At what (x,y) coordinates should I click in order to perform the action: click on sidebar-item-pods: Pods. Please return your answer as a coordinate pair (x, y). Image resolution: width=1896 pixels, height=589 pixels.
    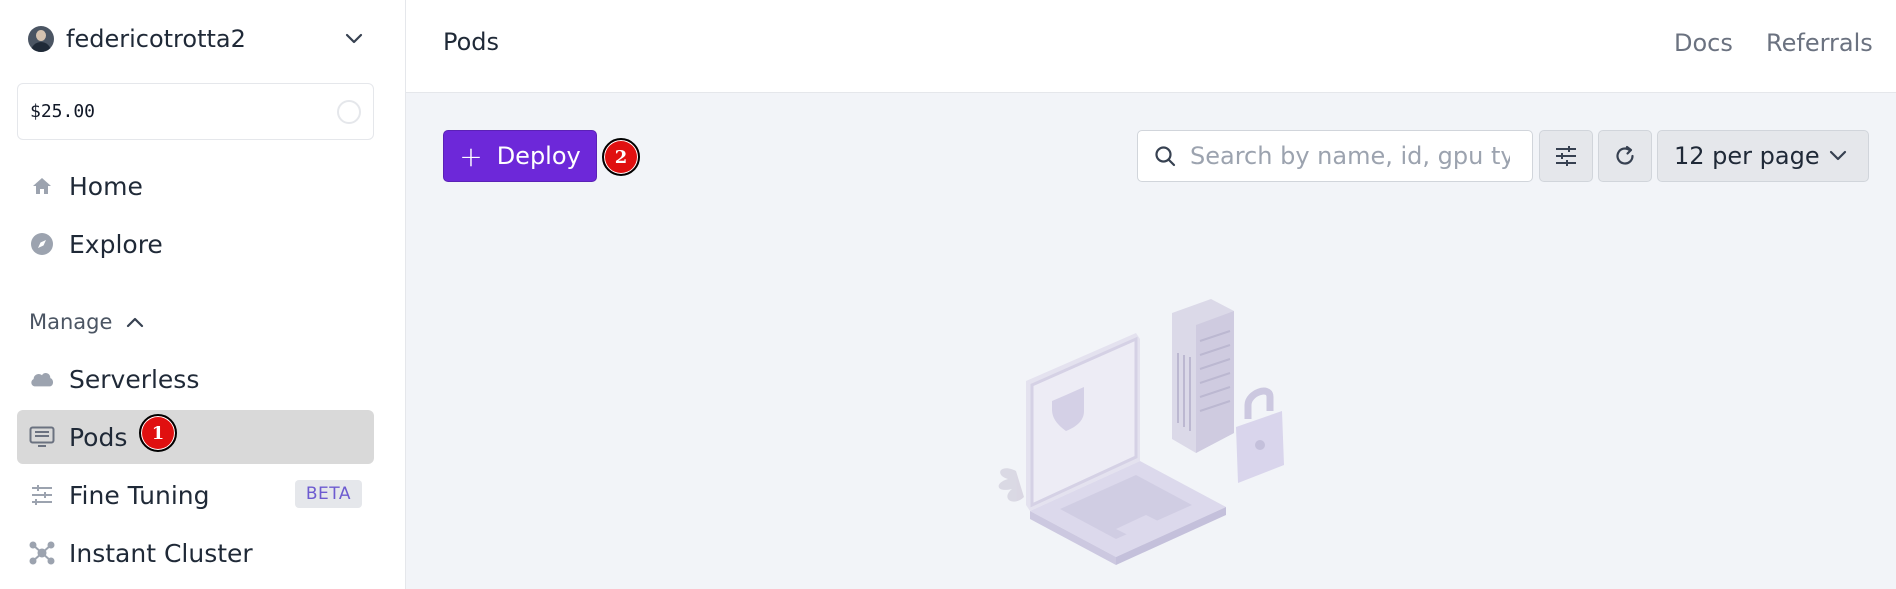
    Looking at the image, I should click on (195, 437).